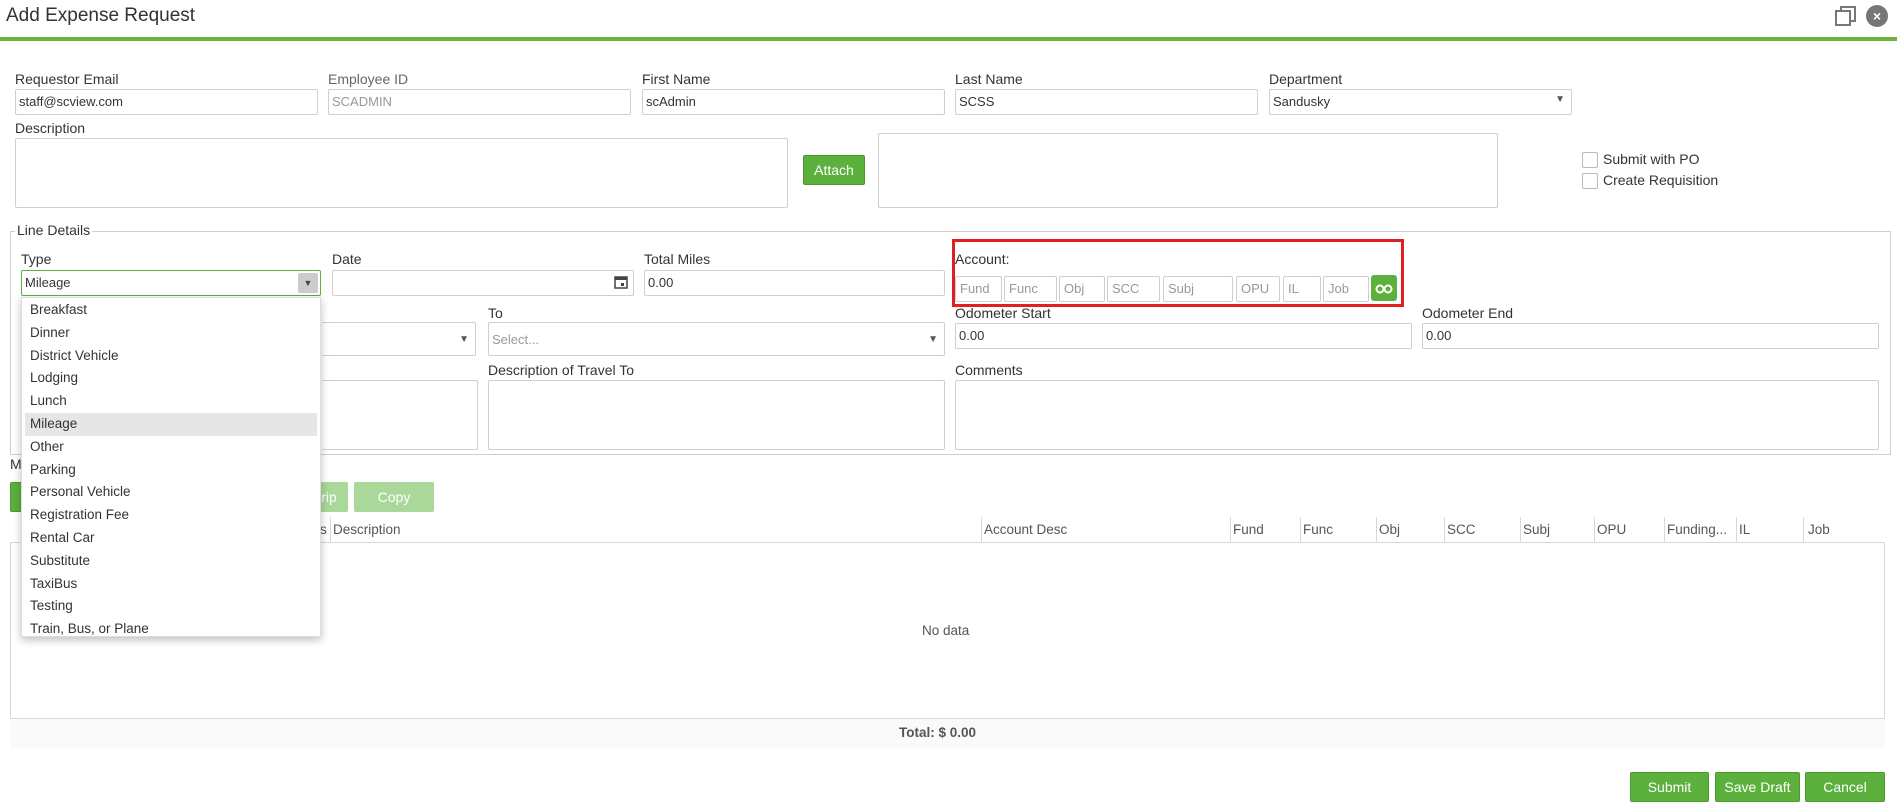 This screenshot has height=812, width=1897. What do you see at coordinates (171, 515) in the screenshot?
I see `dropdown-option-registration-fee: Registration Fee` at bounding box center [171, 515].